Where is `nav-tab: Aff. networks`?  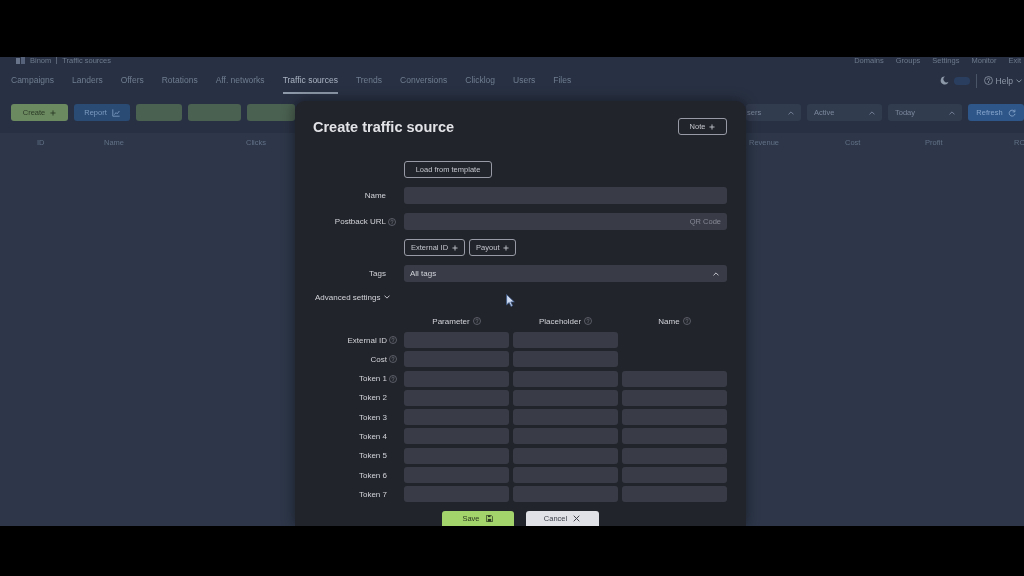
nav-tab: Aff. networks is located at coordinates (240, 79).